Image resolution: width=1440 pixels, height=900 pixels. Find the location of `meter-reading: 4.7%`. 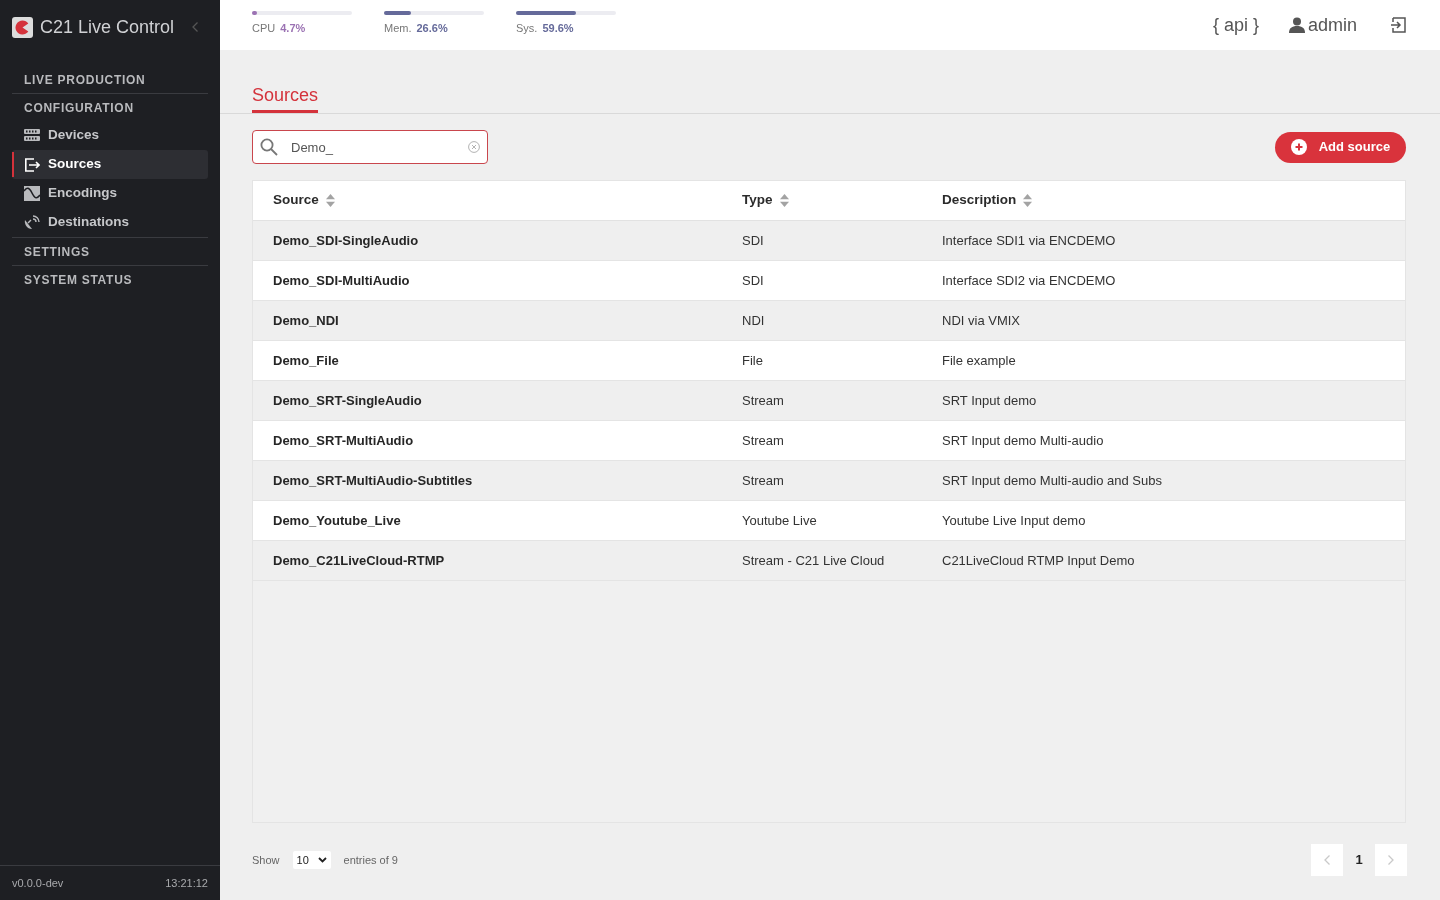

meter-reading: 4.7% is located at coordinates (293, 28).